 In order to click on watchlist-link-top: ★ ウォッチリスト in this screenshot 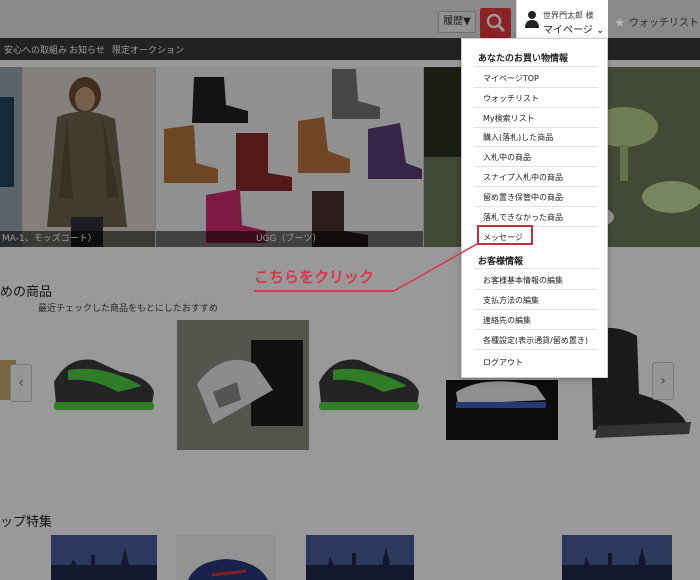, I will do `click(656, 22)`.